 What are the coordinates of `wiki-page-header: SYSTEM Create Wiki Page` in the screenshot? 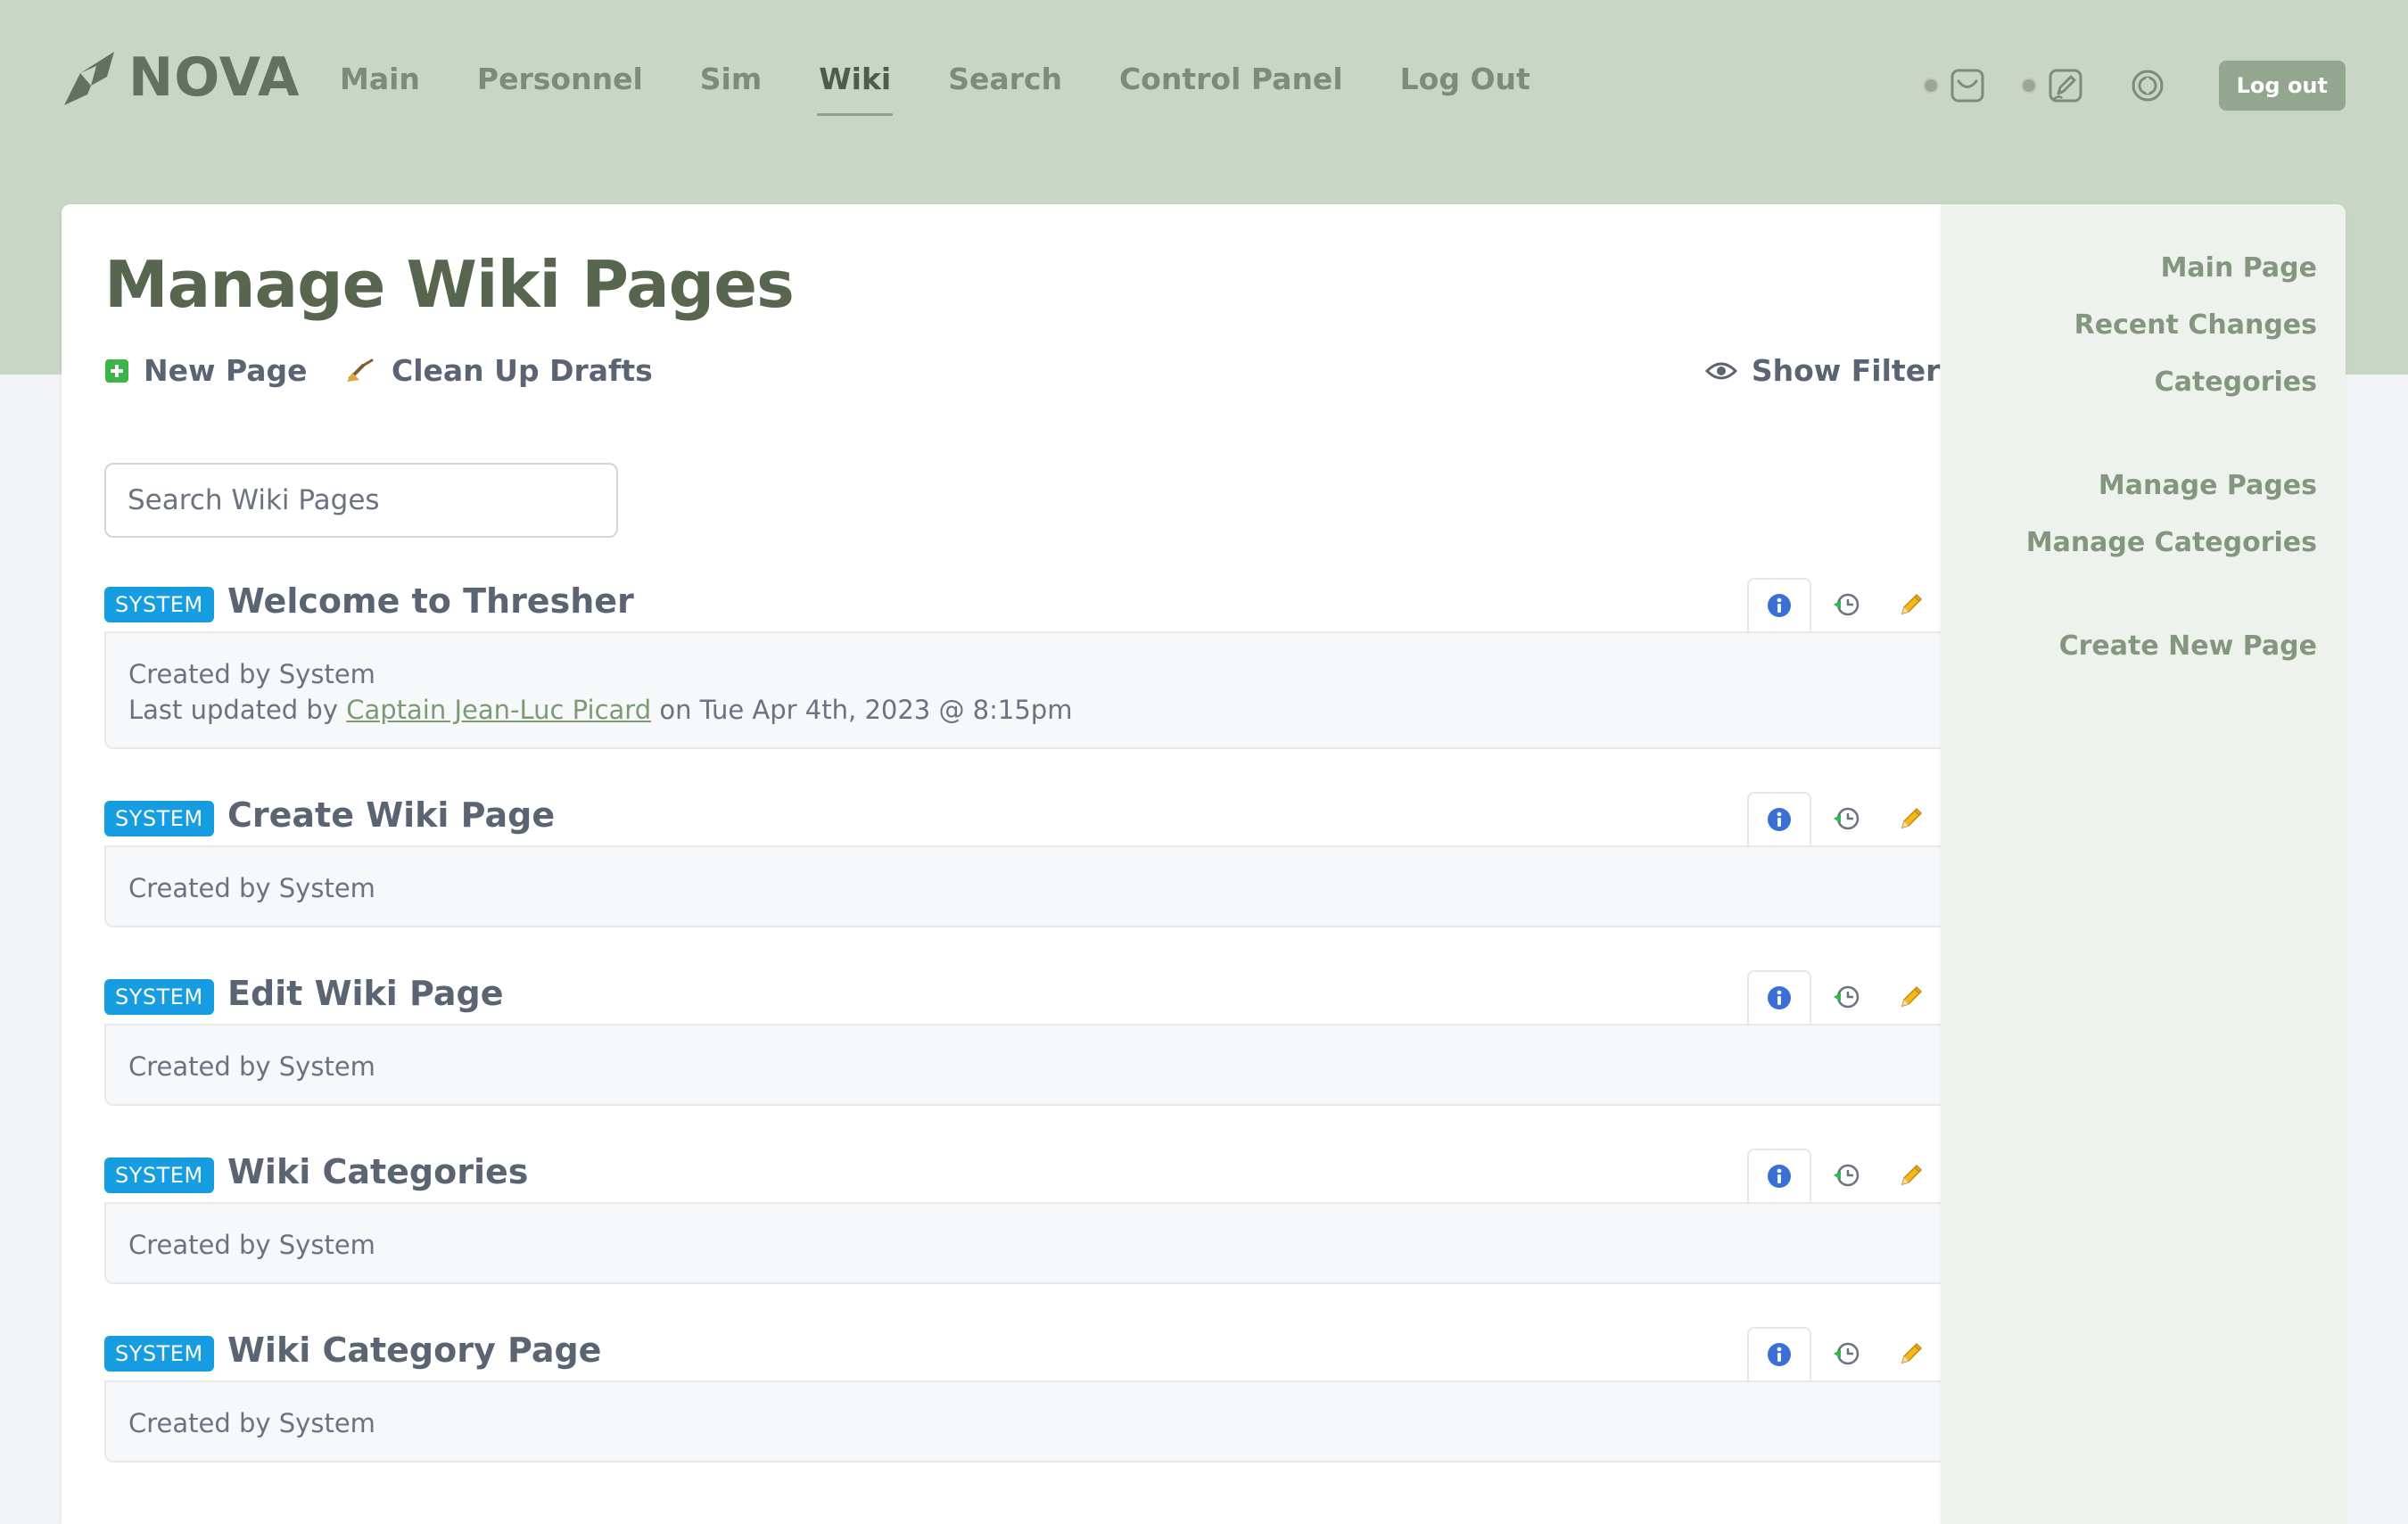 It's located at (1031, 818).